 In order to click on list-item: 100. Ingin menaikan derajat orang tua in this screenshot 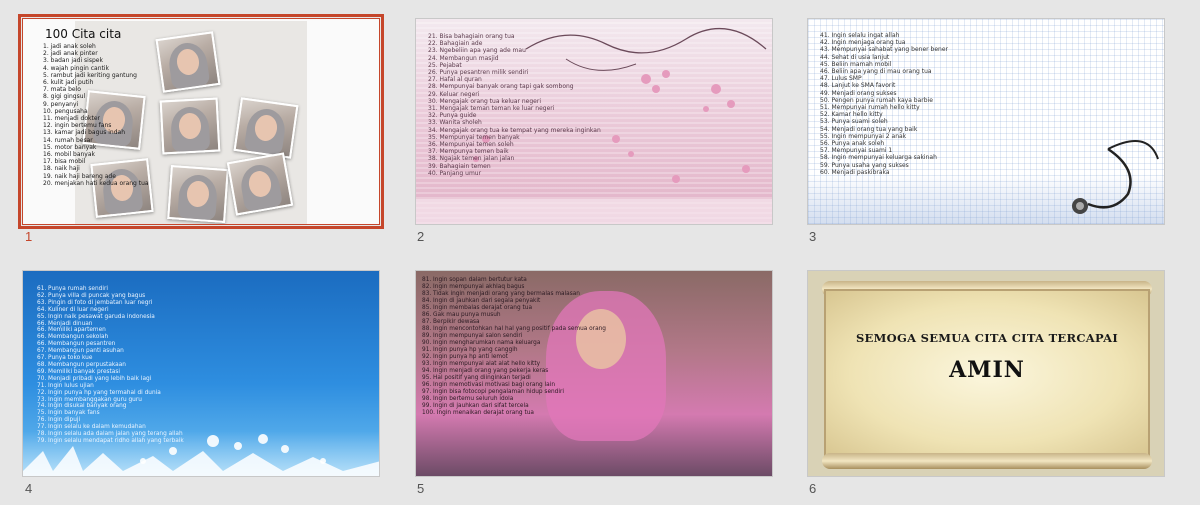, I will do `click(478, 413)`.